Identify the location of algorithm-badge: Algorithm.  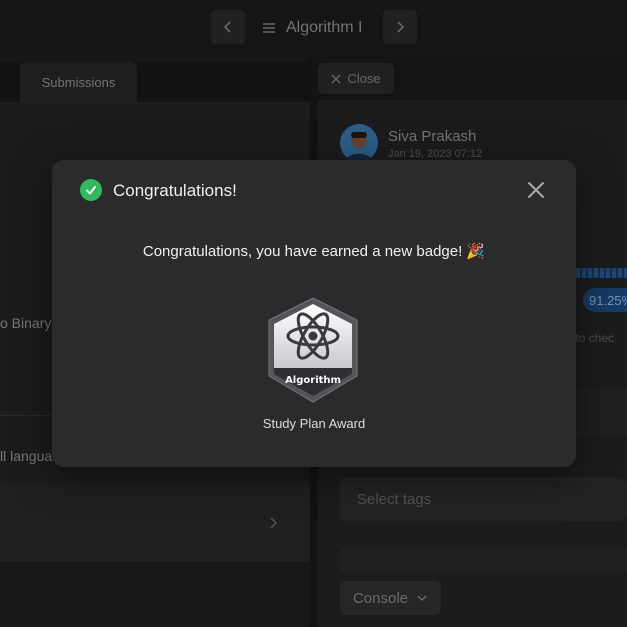
(313, 350).